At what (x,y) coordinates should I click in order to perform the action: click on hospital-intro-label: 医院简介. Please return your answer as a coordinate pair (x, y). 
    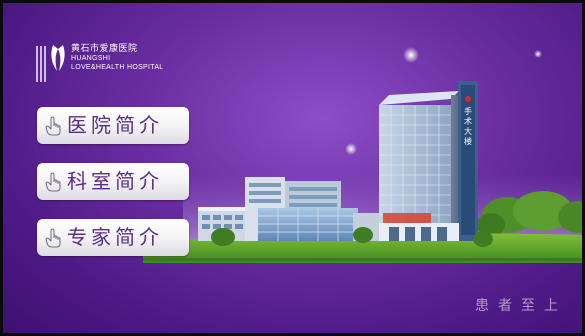
    Looking at the image, I should click on (115, 125).